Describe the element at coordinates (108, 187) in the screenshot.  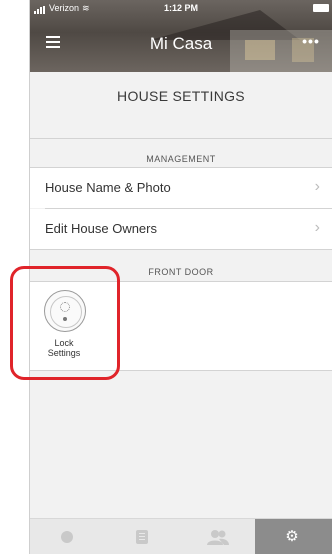
I see `list-item-label: House Name & Photo` at that location.